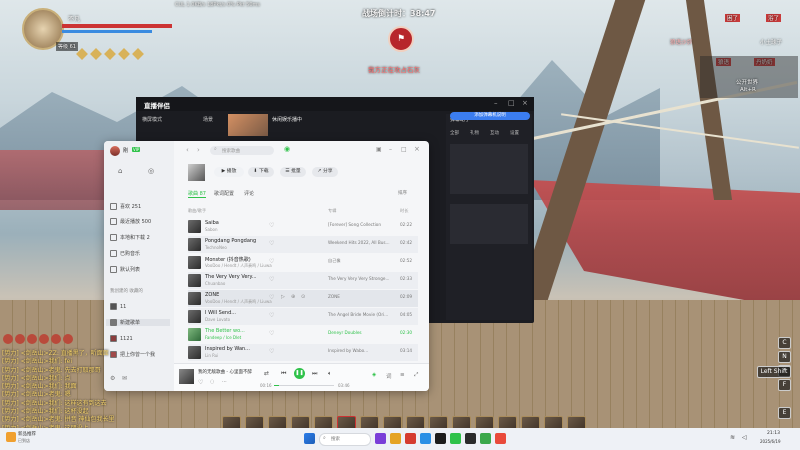  Describe the element at coordinates (118, 306) in the screenshot. I see `playlist-item: 11` at that location.